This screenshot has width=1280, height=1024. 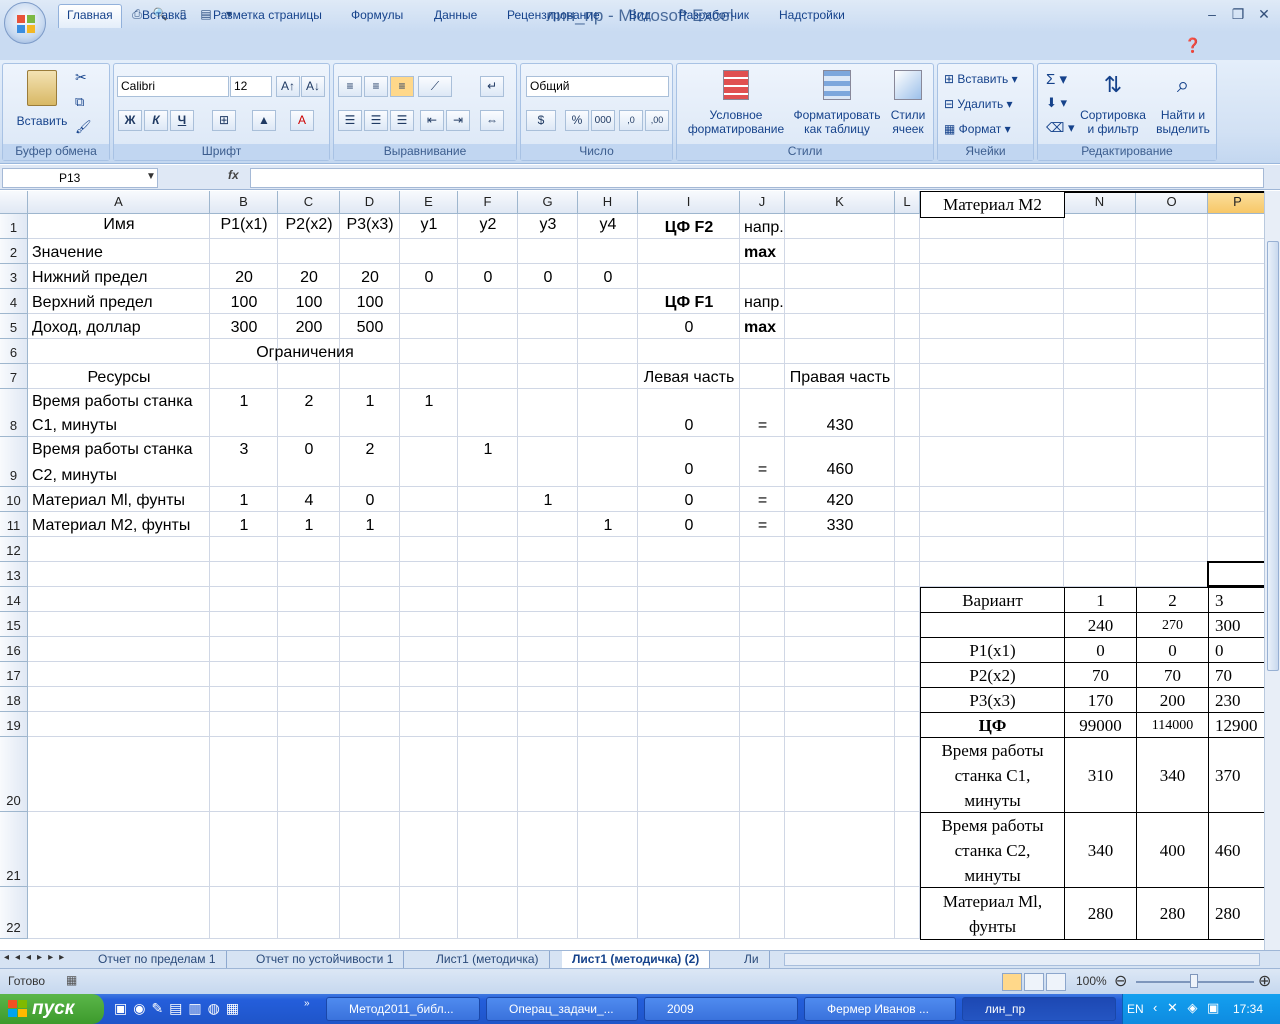 I want to click on variant-cell-o20: 340, so click(x=1172, y=775).